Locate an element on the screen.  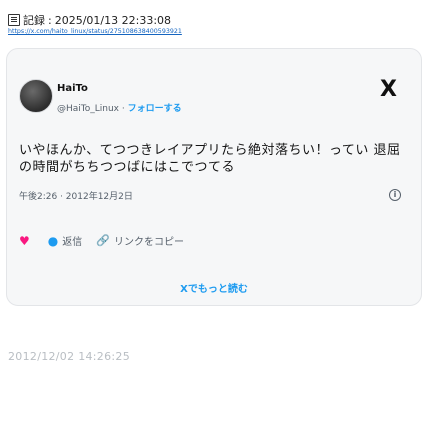
heart-icon: ♥ is located at coordinates (24, 240).